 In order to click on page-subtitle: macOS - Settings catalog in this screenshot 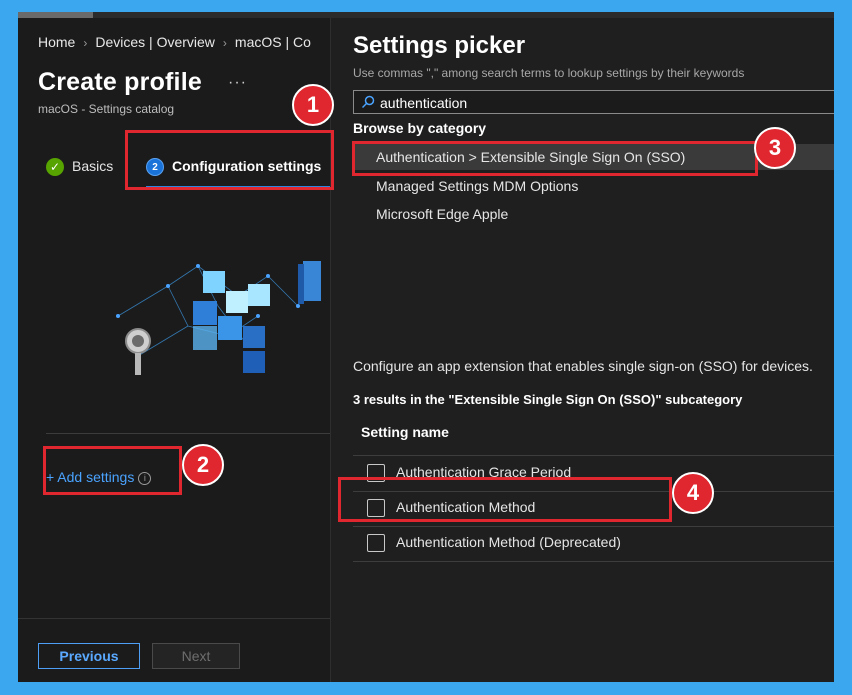, I will do `click(106, 109)`.